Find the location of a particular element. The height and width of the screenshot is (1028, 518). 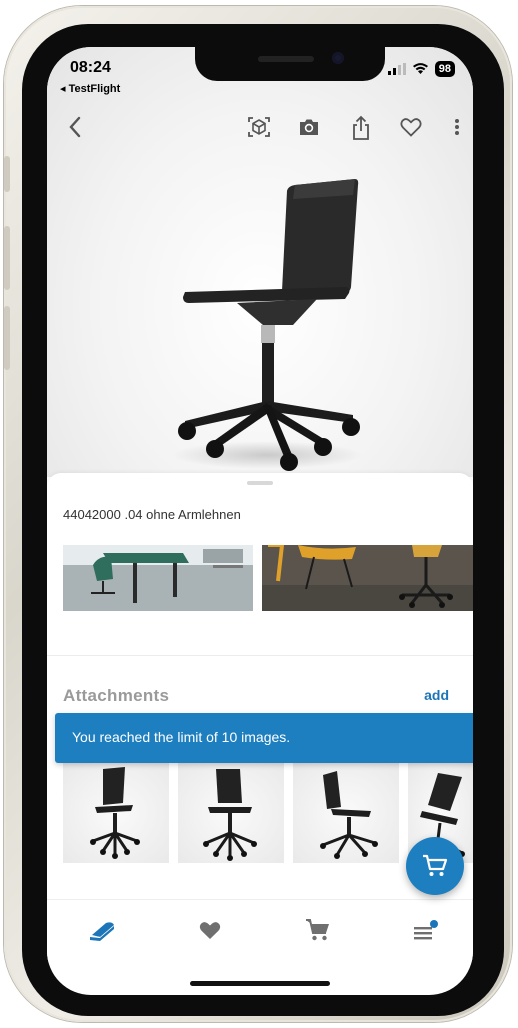

volume-up-button is located at coordinates (7, 258).